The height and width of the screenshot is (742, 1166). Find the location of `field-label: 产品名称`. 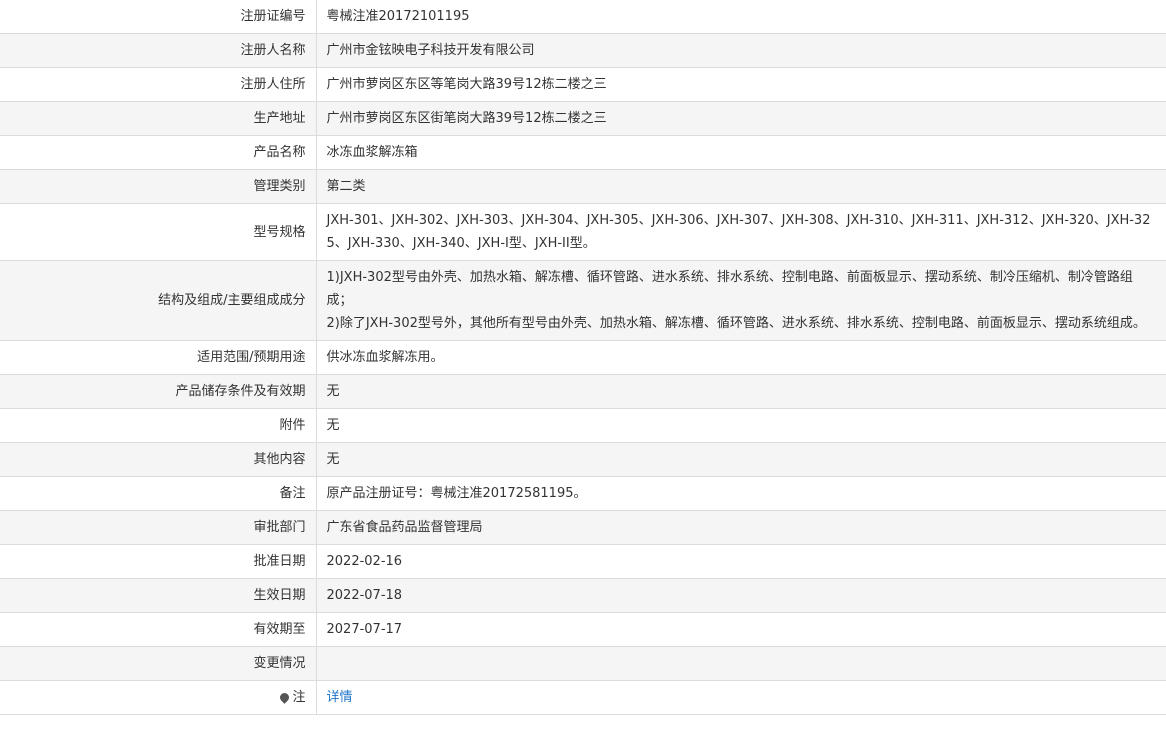

field-label: 产品名称 is located at coordinates (158, 152).